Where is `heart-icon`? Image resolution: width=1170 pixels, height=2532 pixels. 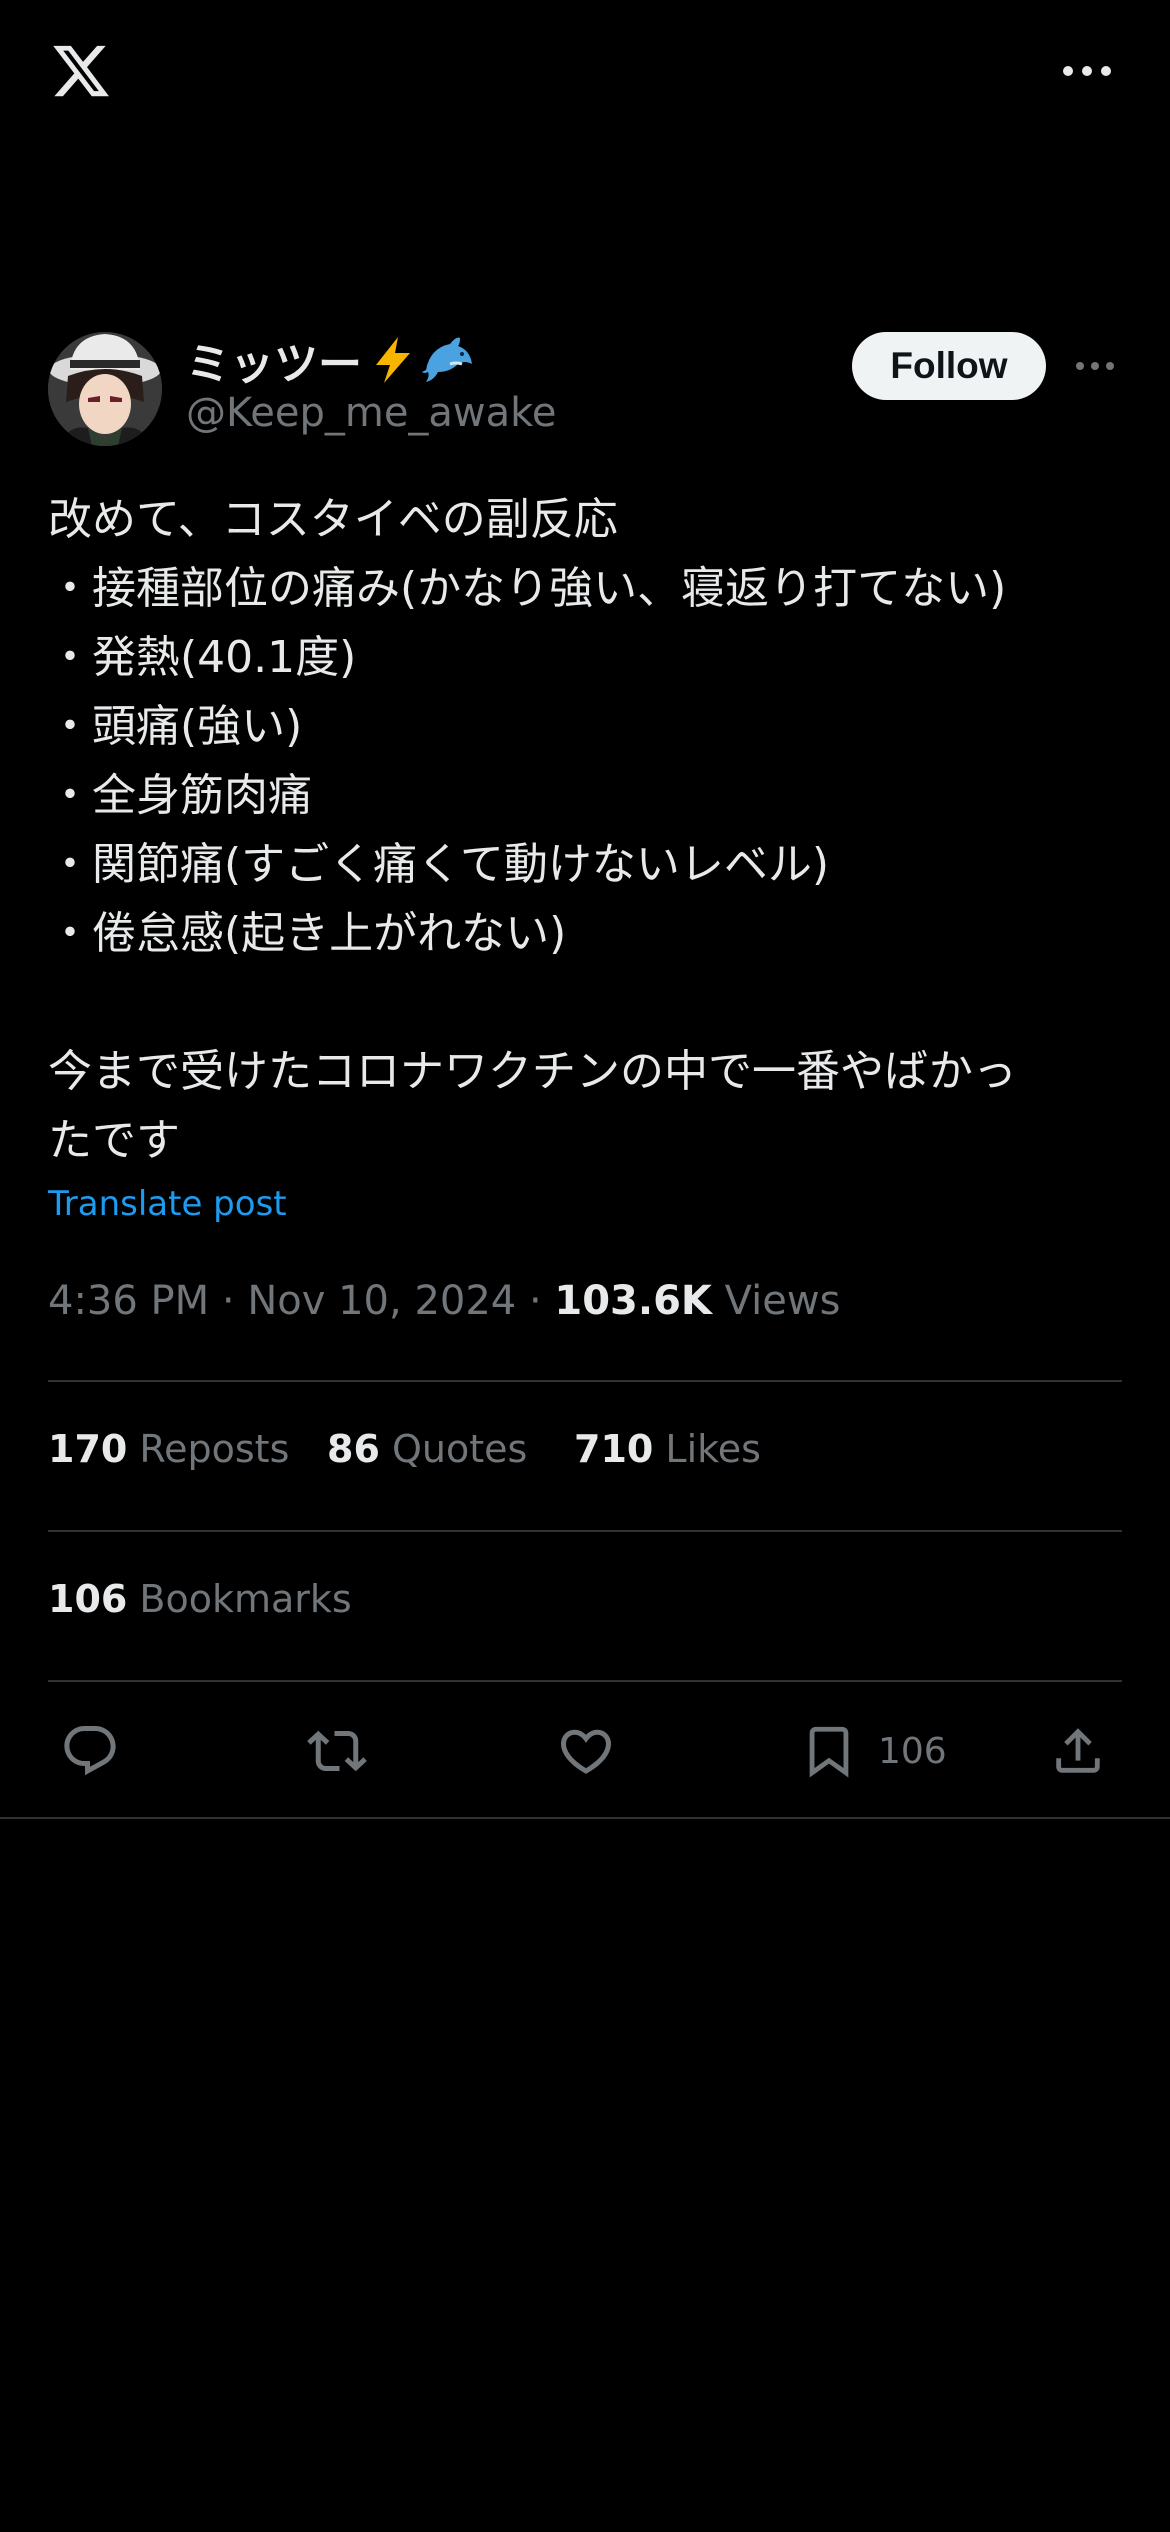
heart-icon is located at coordinates (586, 1751).